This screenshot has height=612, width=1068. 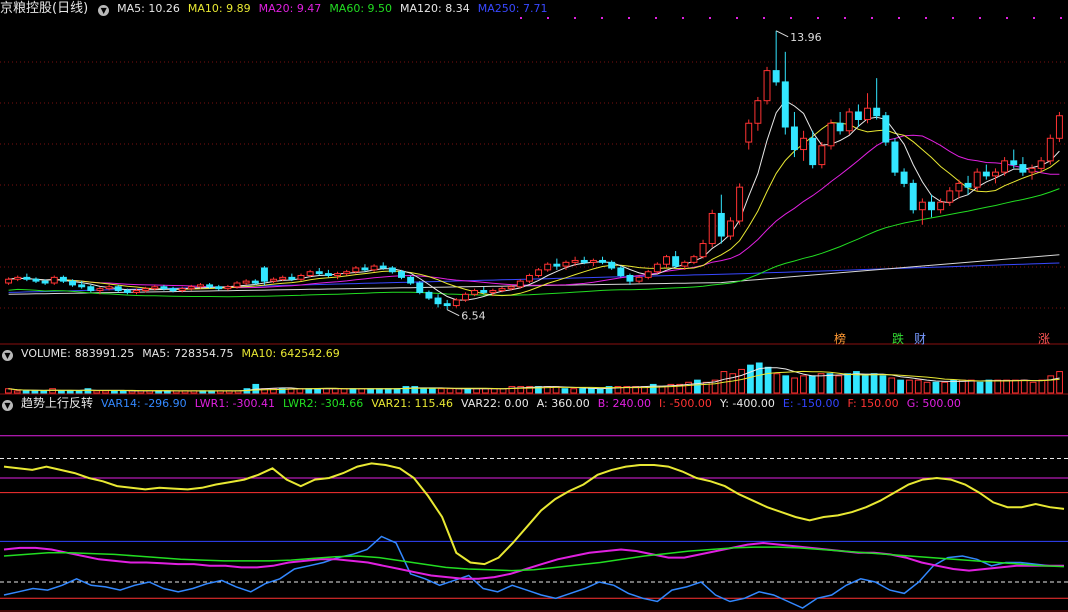 What do you see at coordinates (879, 403) in the screenshot?
I see `ind-value: 150.00` at bounding box center [879, 403].